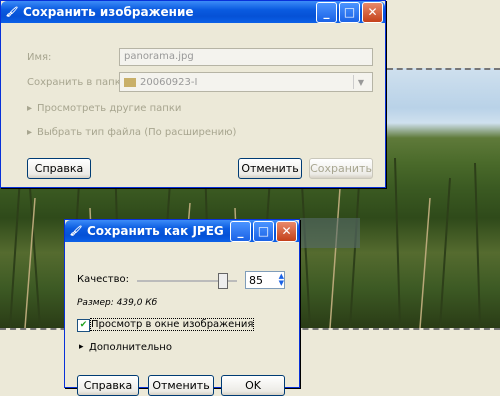  I want to click on folder-value: 20060923-I, so click(169, 82).